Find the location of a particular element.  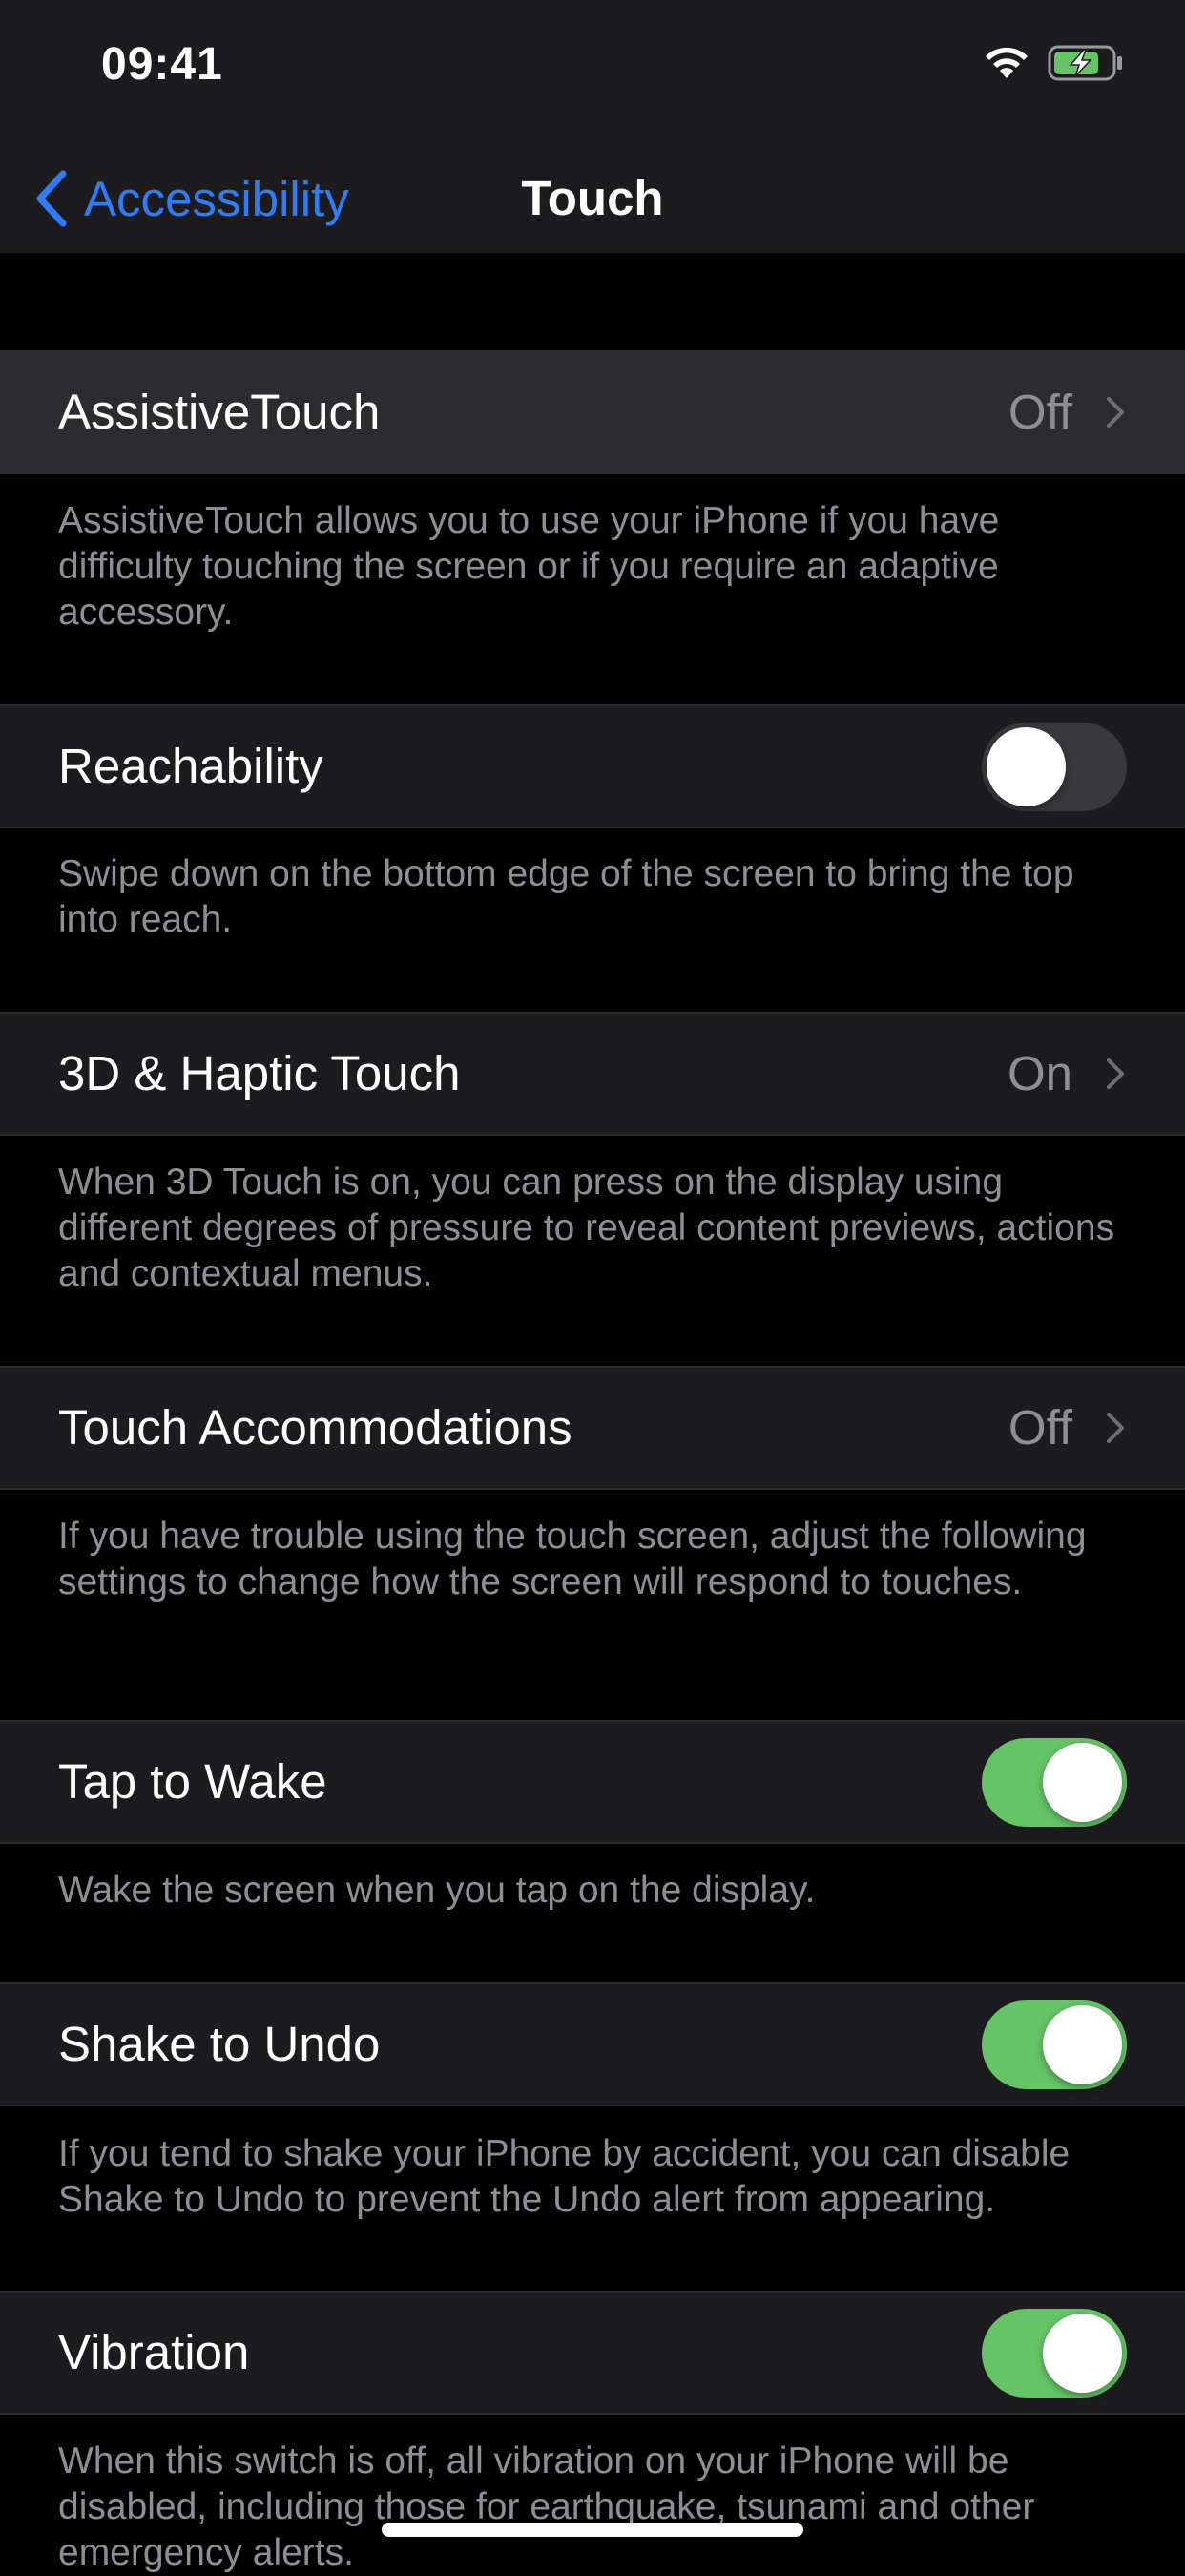

tap-to-wake-toggle is located at coordinates (1054, 1782).